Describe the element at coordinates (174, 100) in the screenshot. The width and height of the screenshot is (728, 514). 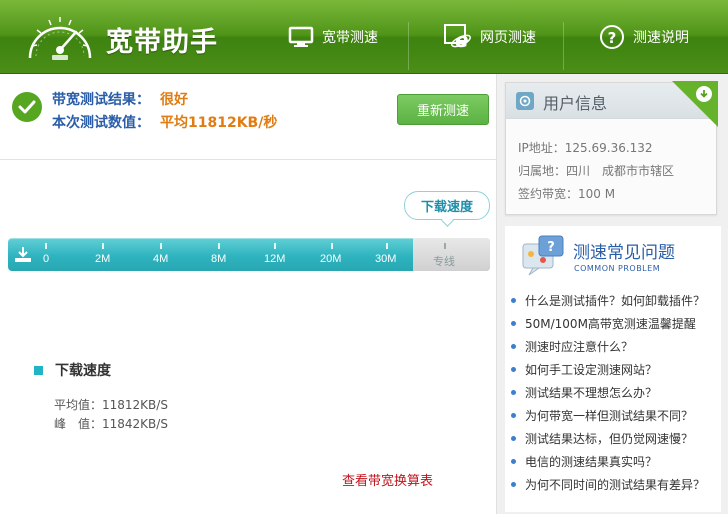
I see `result-rating: 很好` at that location.